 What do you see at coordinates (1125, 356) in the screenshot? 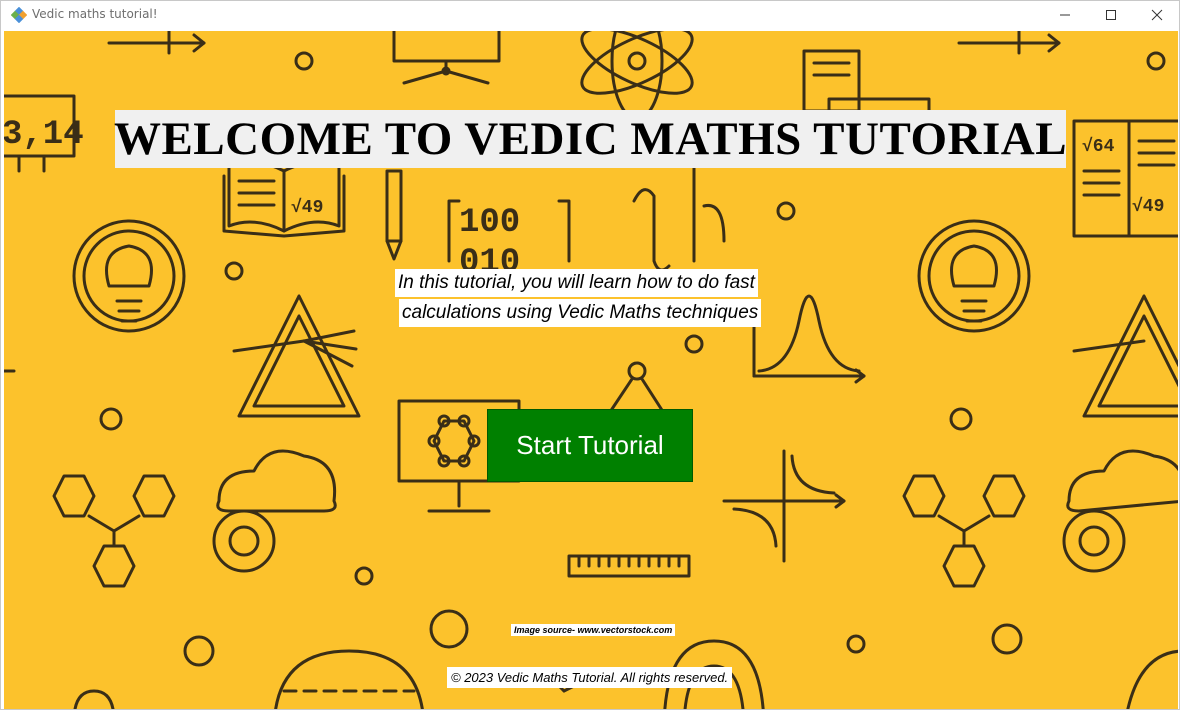
I see `prism-right-icon` at bounding box center [1125, 356].